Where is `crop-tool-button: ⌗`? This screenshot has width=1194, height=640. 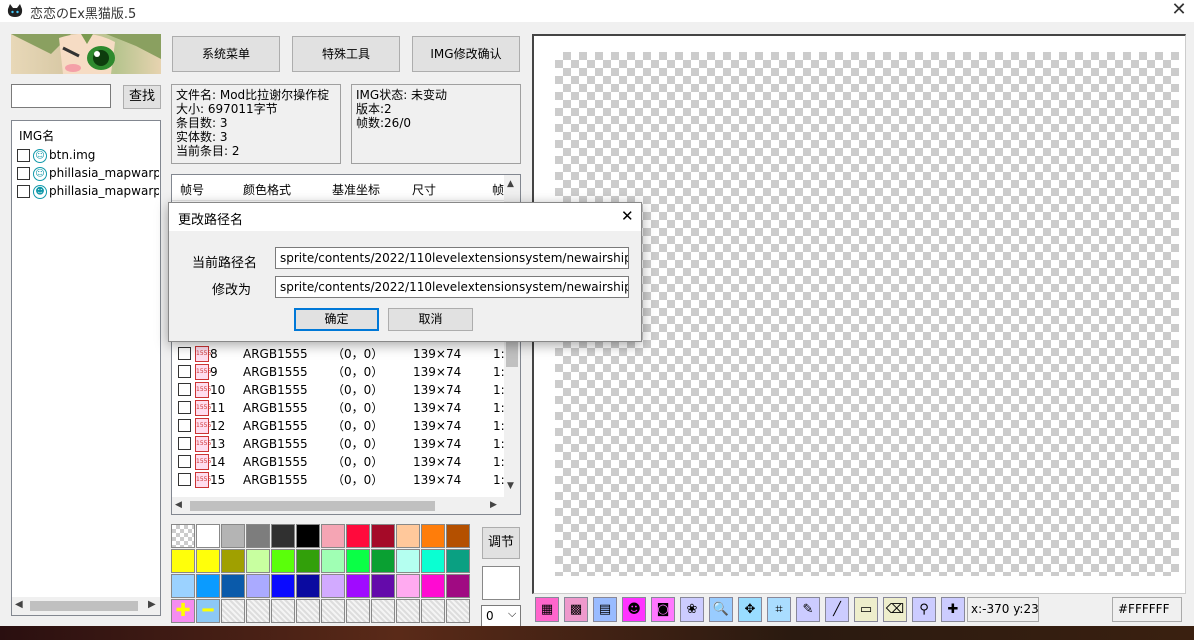
crop-tool-button: ⌗ is located at coordinates (779, 609).